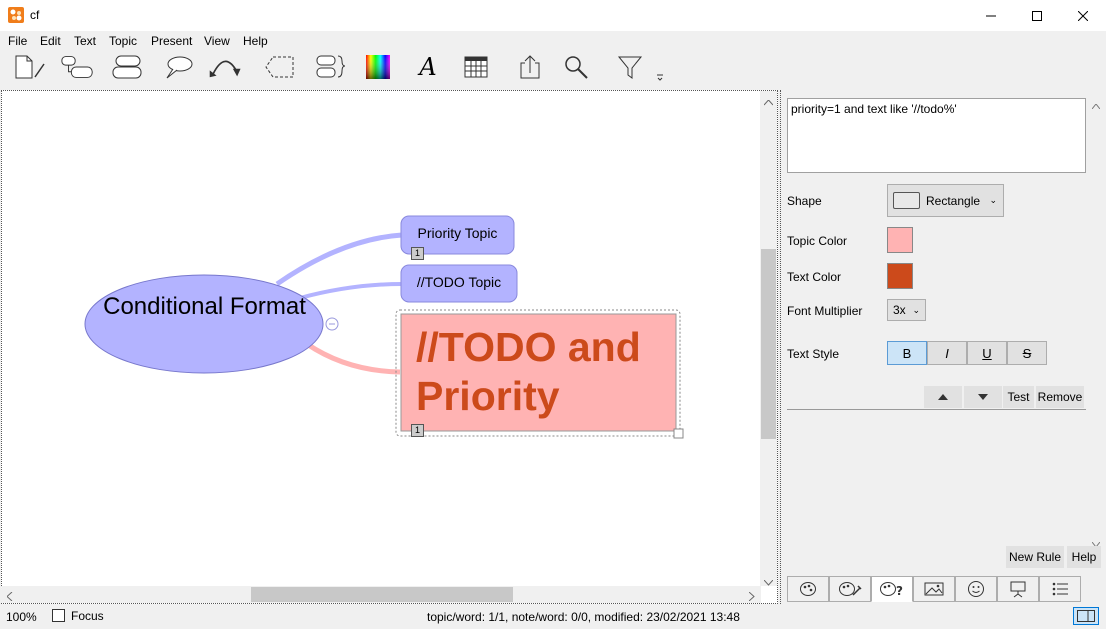 The image size is (1106, 629). Describe the element at coordinates (576, 67) in the screenshot. I see `search-icon` at that location.